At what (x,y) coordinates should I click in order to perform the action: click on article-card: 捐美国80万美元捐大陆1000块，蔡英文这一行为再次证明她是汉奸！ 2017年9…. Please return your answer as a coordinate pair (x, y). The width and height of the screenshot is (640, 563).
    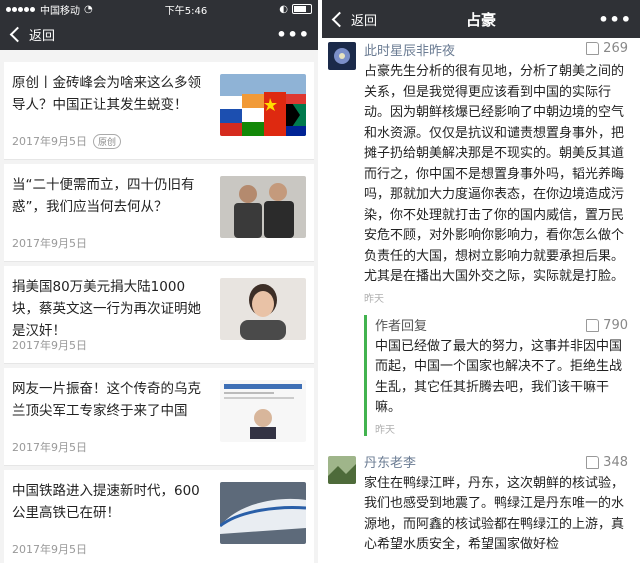
    Looking at the image, I should click on (159, 315).